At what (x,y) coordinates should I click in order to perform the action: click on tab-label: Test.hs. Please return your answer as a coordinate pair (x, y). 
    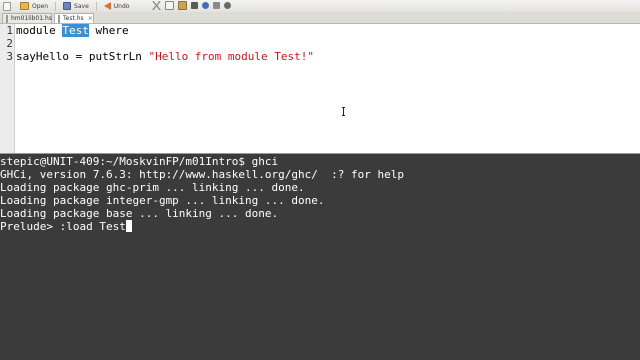
    Looking at the image, I should click on (73, 18).